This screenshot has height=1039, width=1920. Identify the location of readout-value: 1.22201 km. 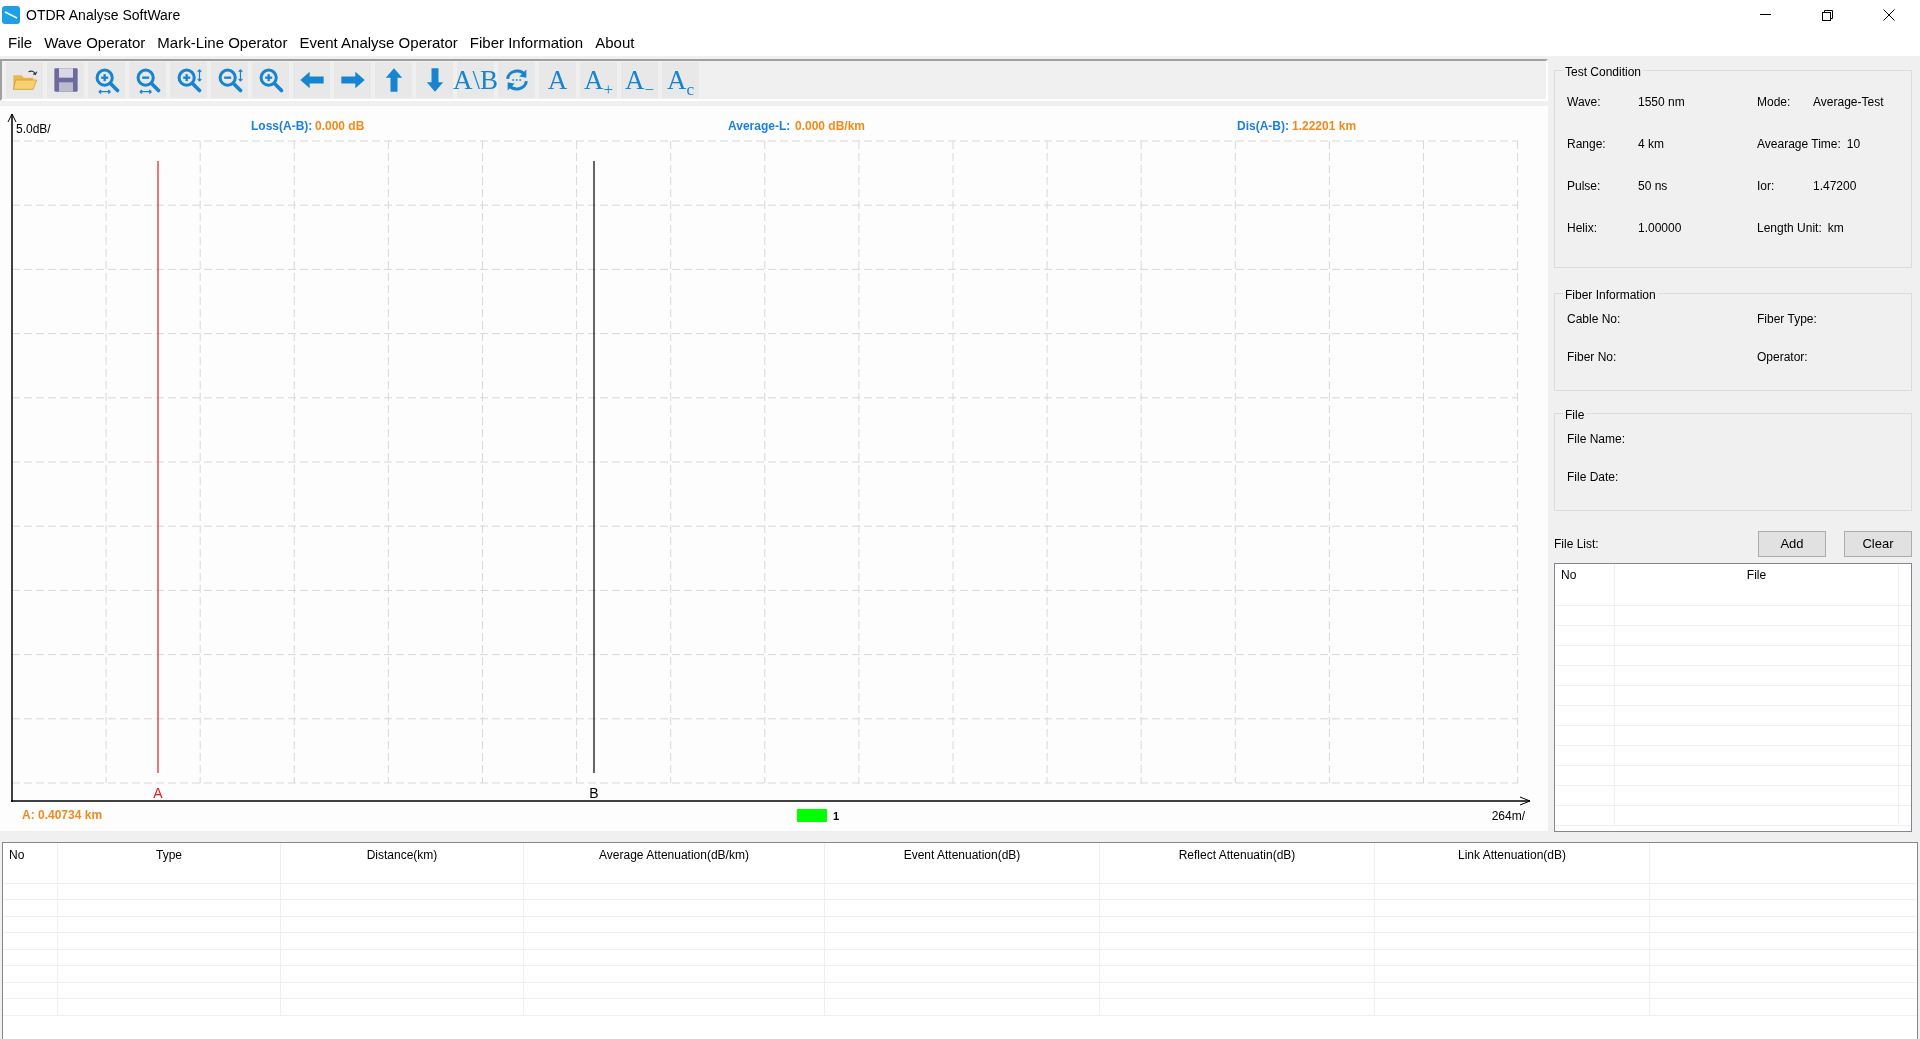
(1324, 126).